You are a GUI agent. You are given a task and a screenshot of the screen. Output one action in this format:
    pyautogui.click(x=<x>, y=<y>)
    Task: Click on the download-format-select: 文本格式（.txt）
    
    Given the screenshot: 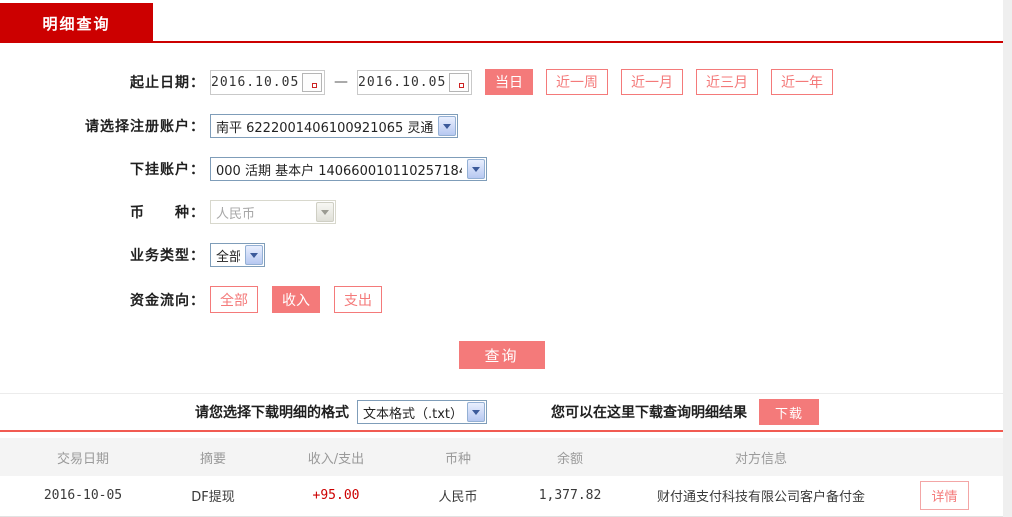 What is the action you would take?
    pyautogui.click(x=422, y=412)
    